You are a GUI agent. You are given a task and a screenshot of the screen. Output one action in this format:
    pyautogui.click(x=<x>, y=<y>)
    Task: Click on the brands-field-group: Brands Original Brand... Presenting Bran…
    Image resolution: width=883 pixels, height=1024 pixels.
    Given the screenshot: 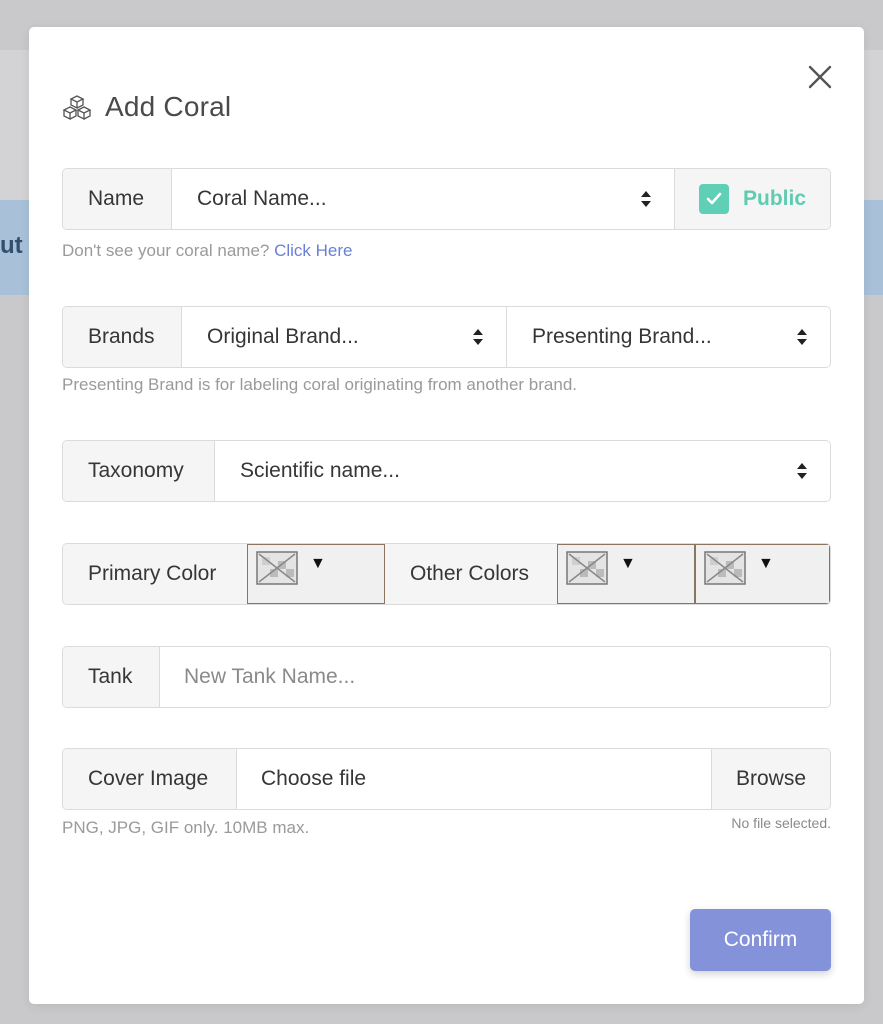 What is the action you would take?
    pyautogui.click(x=446, y=337)
    